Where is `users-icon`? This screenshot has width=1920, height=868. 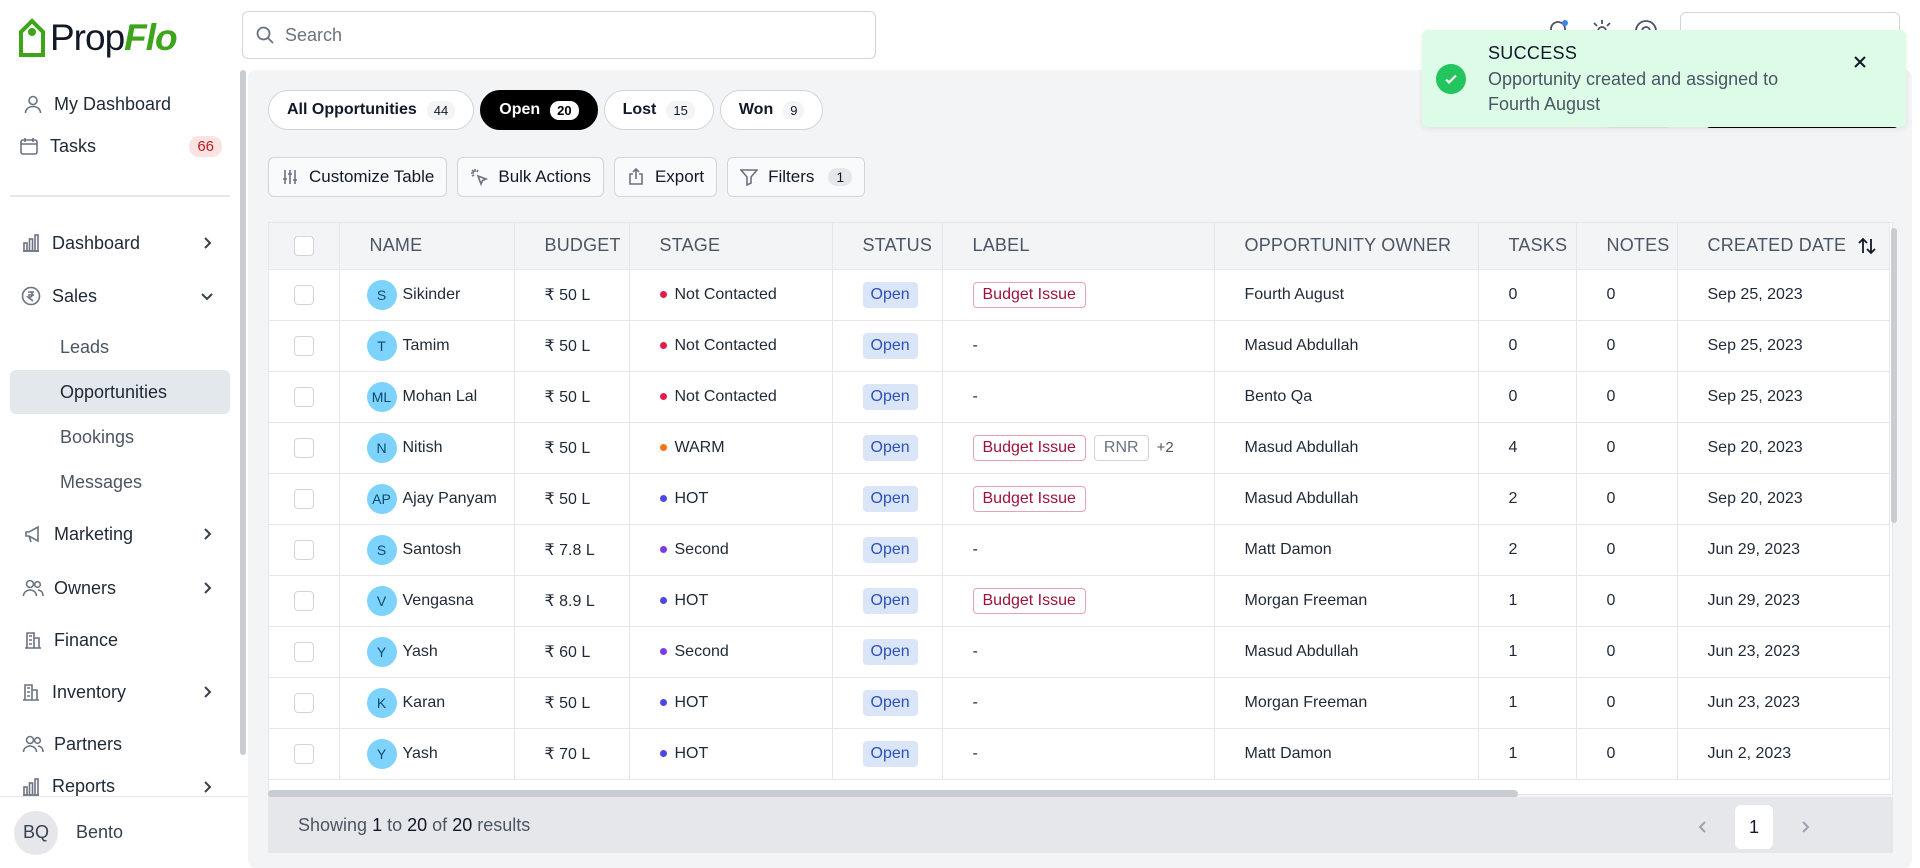 users-icon is located at coordinates (33, 744).